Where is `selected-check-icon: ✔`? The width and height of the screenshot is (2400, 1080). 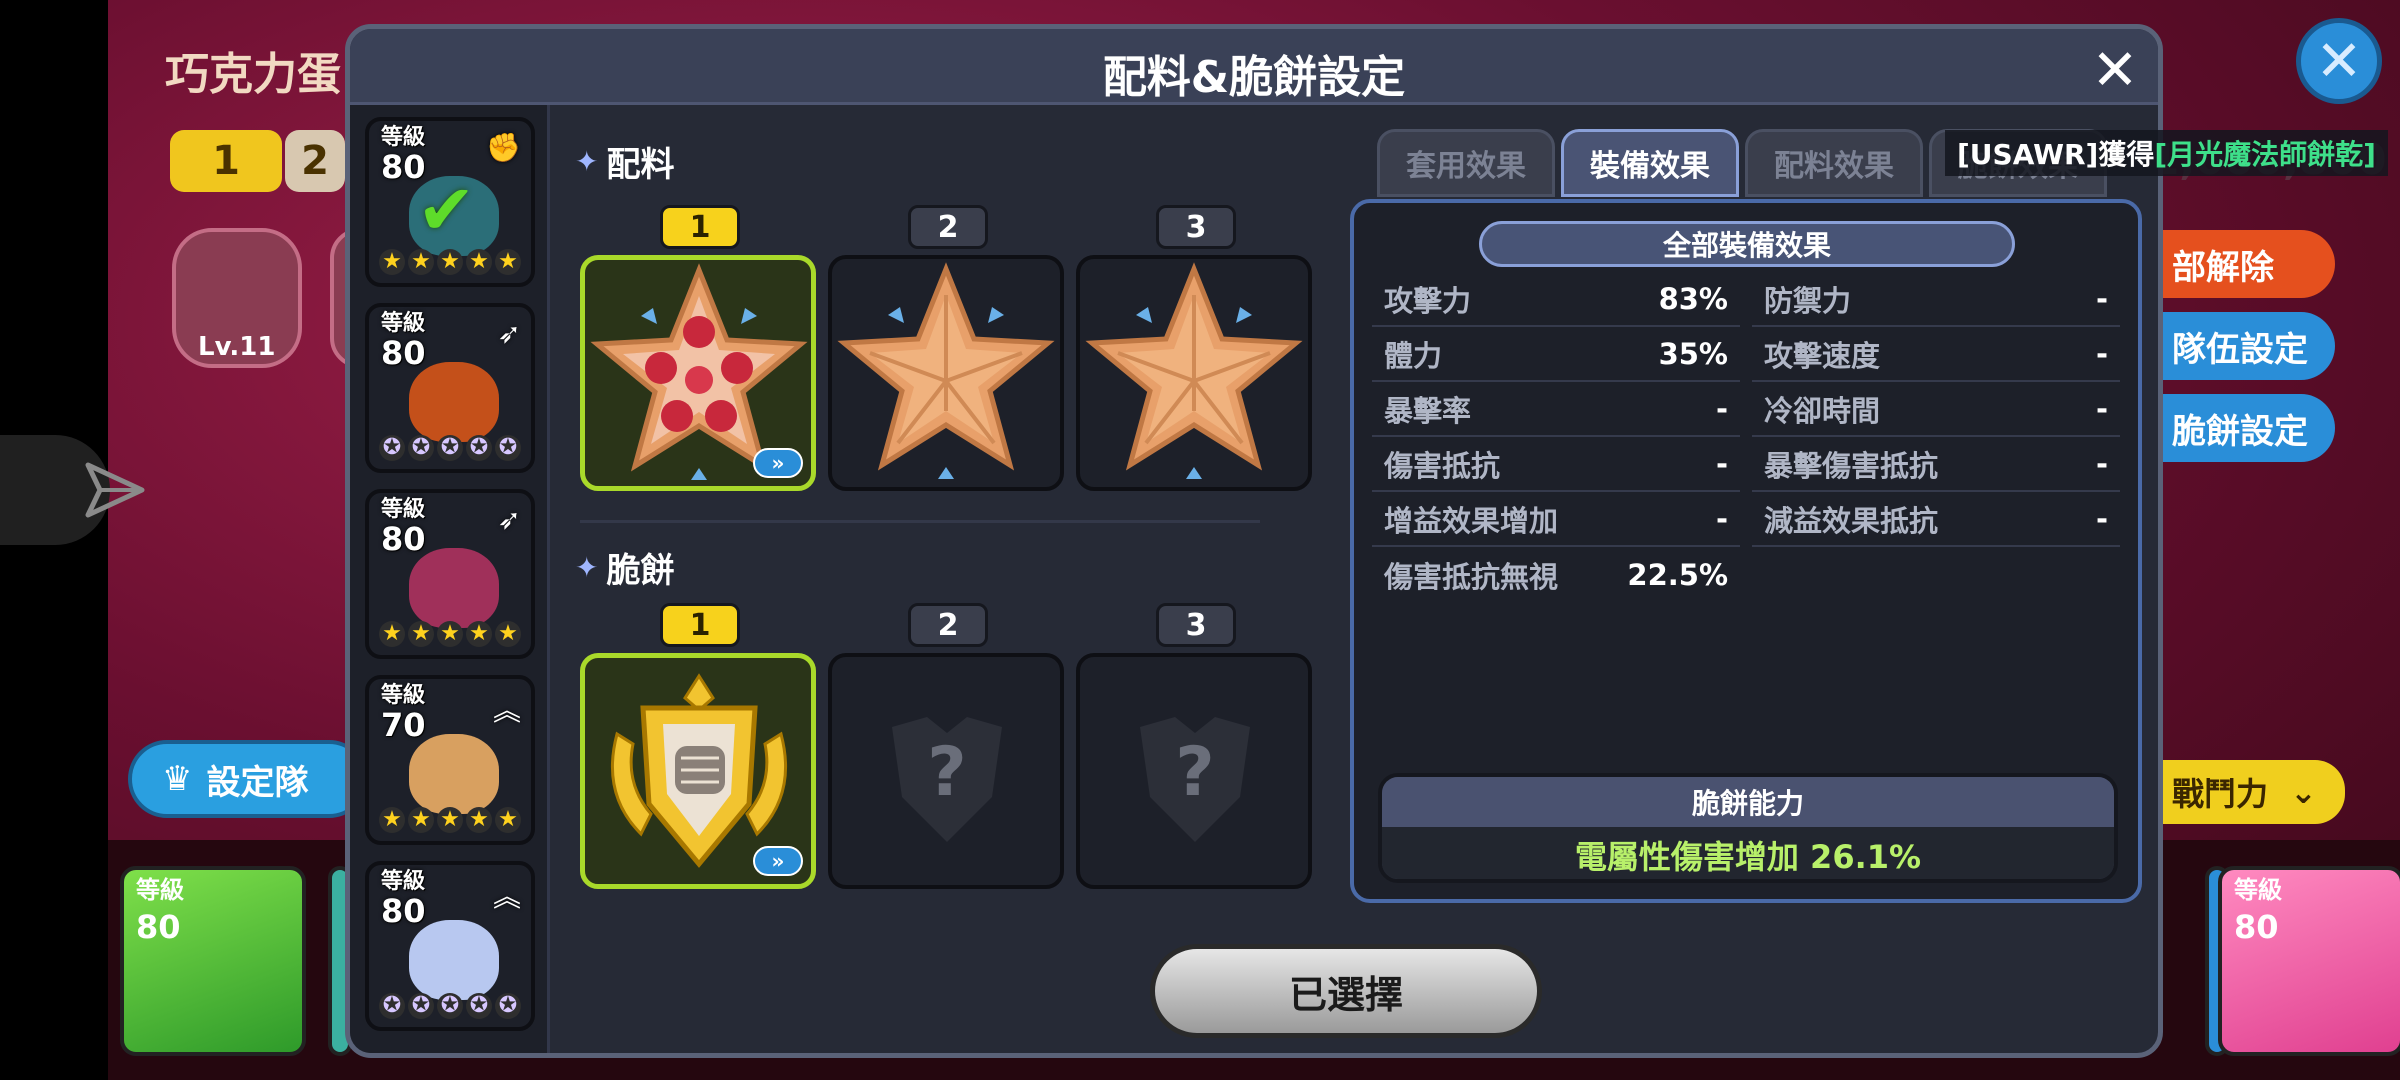
selected-check-icon: ✔ is located at coordinates (446, 210).